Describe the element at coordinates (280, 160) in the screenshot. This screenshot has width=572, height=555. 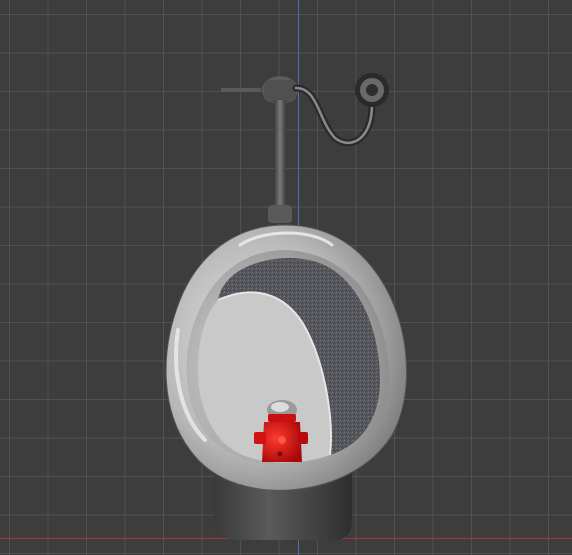
I see `flush-pipe` at that location.